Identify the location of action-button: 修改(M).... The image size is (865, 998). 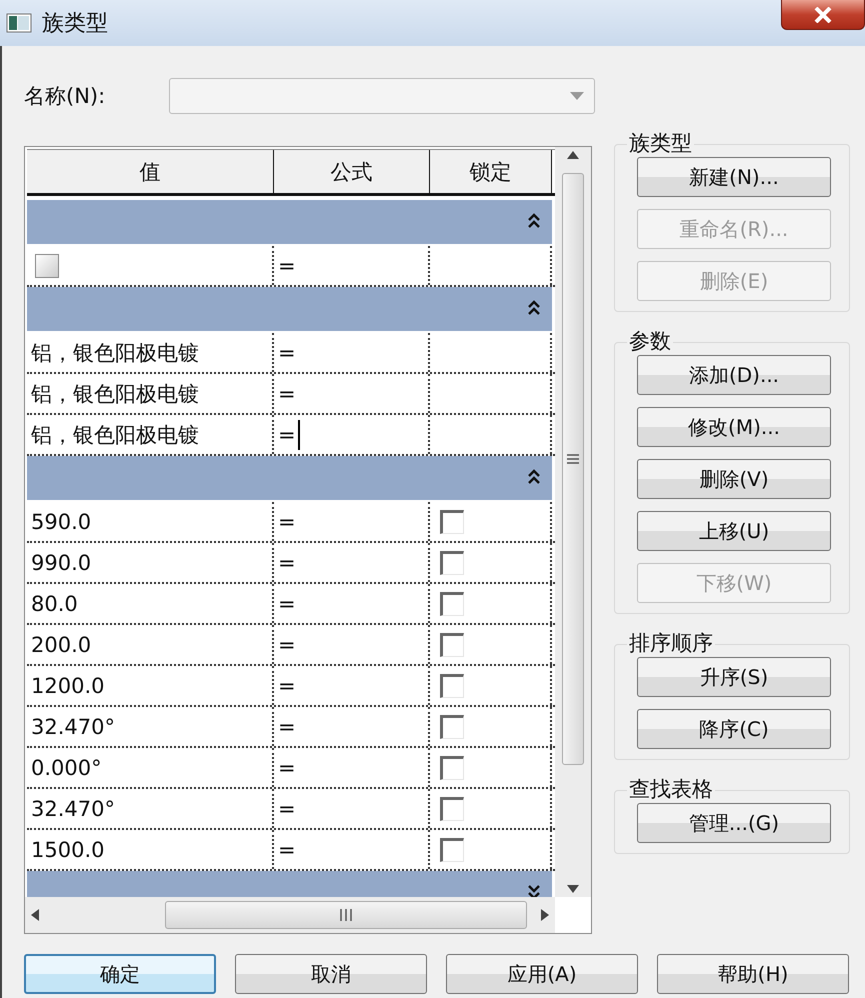
(734, 427).